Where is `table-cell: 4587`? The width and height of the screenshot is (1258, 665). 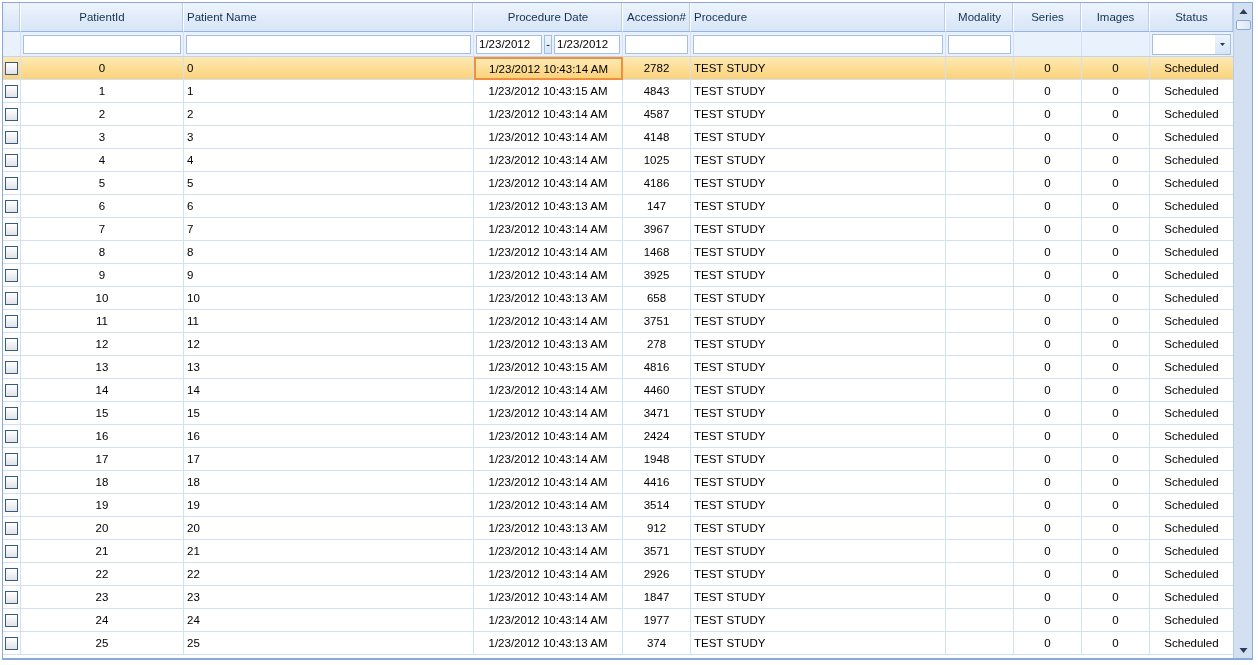 table-cell: 4587 is located at coordinates (657, 114).